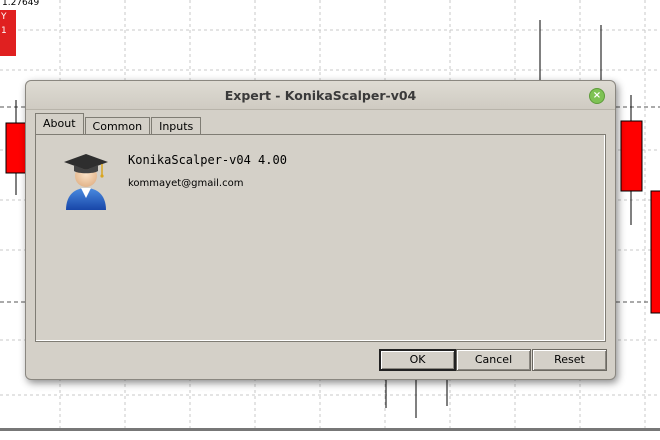 The image size is (660, 440). Describe the element at coordinates (86, 182) in the screenshot. I see `user-graduate-icon` at that location.